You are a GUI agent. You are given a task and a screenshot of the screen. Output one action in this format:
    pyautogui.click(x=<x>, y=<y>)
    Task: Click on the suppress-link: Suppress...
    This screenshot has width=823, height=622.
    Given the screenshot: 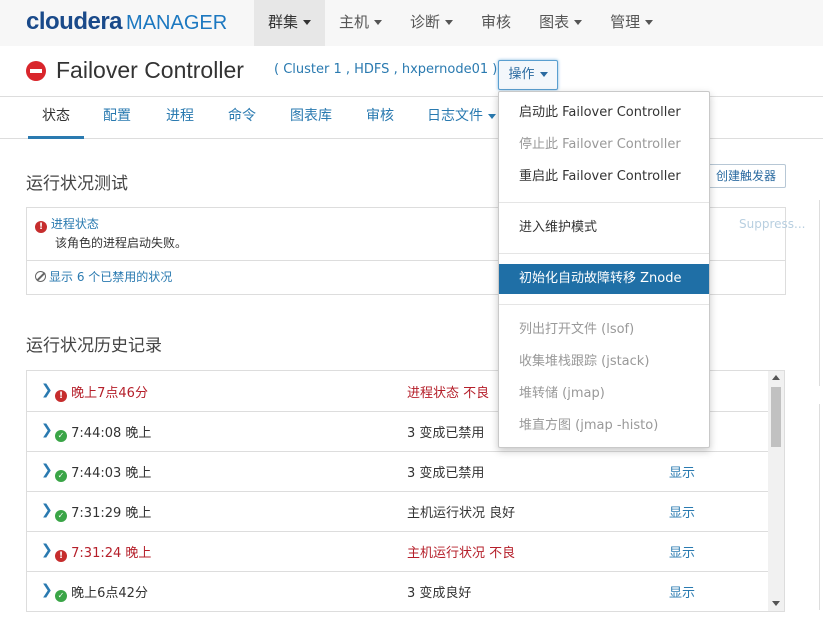 What is the action you would take?
    pyautogui.click(x=772, y=224)
    